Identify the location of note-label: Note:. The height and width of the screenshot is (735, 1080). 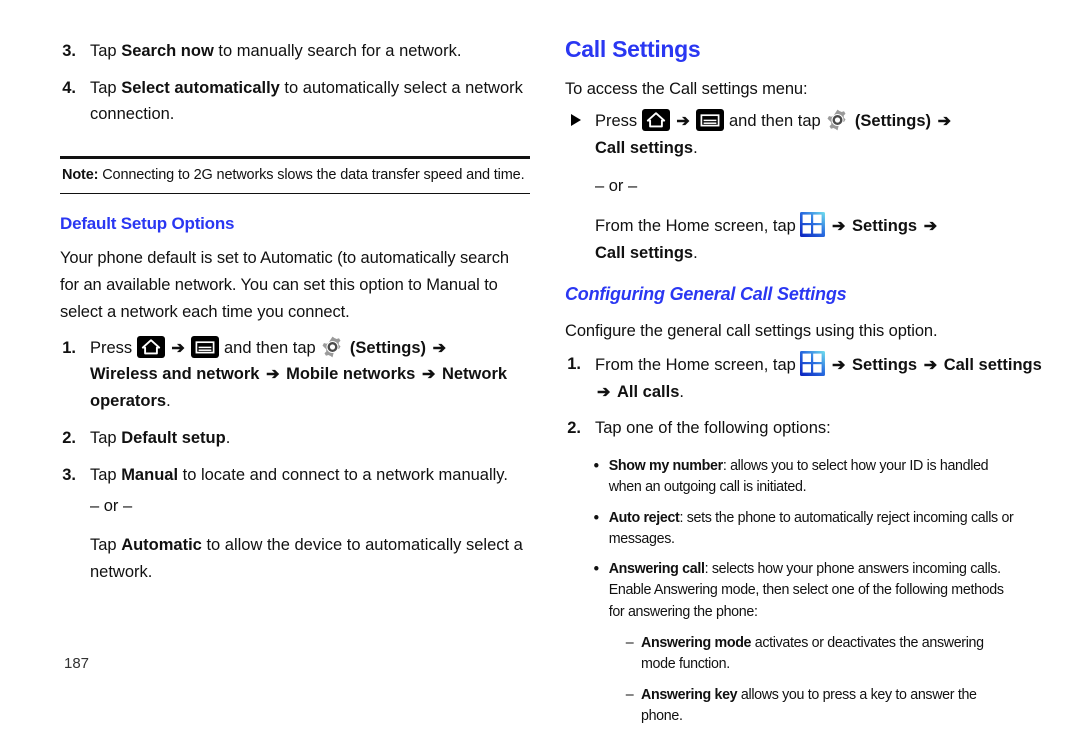
(80, 175).